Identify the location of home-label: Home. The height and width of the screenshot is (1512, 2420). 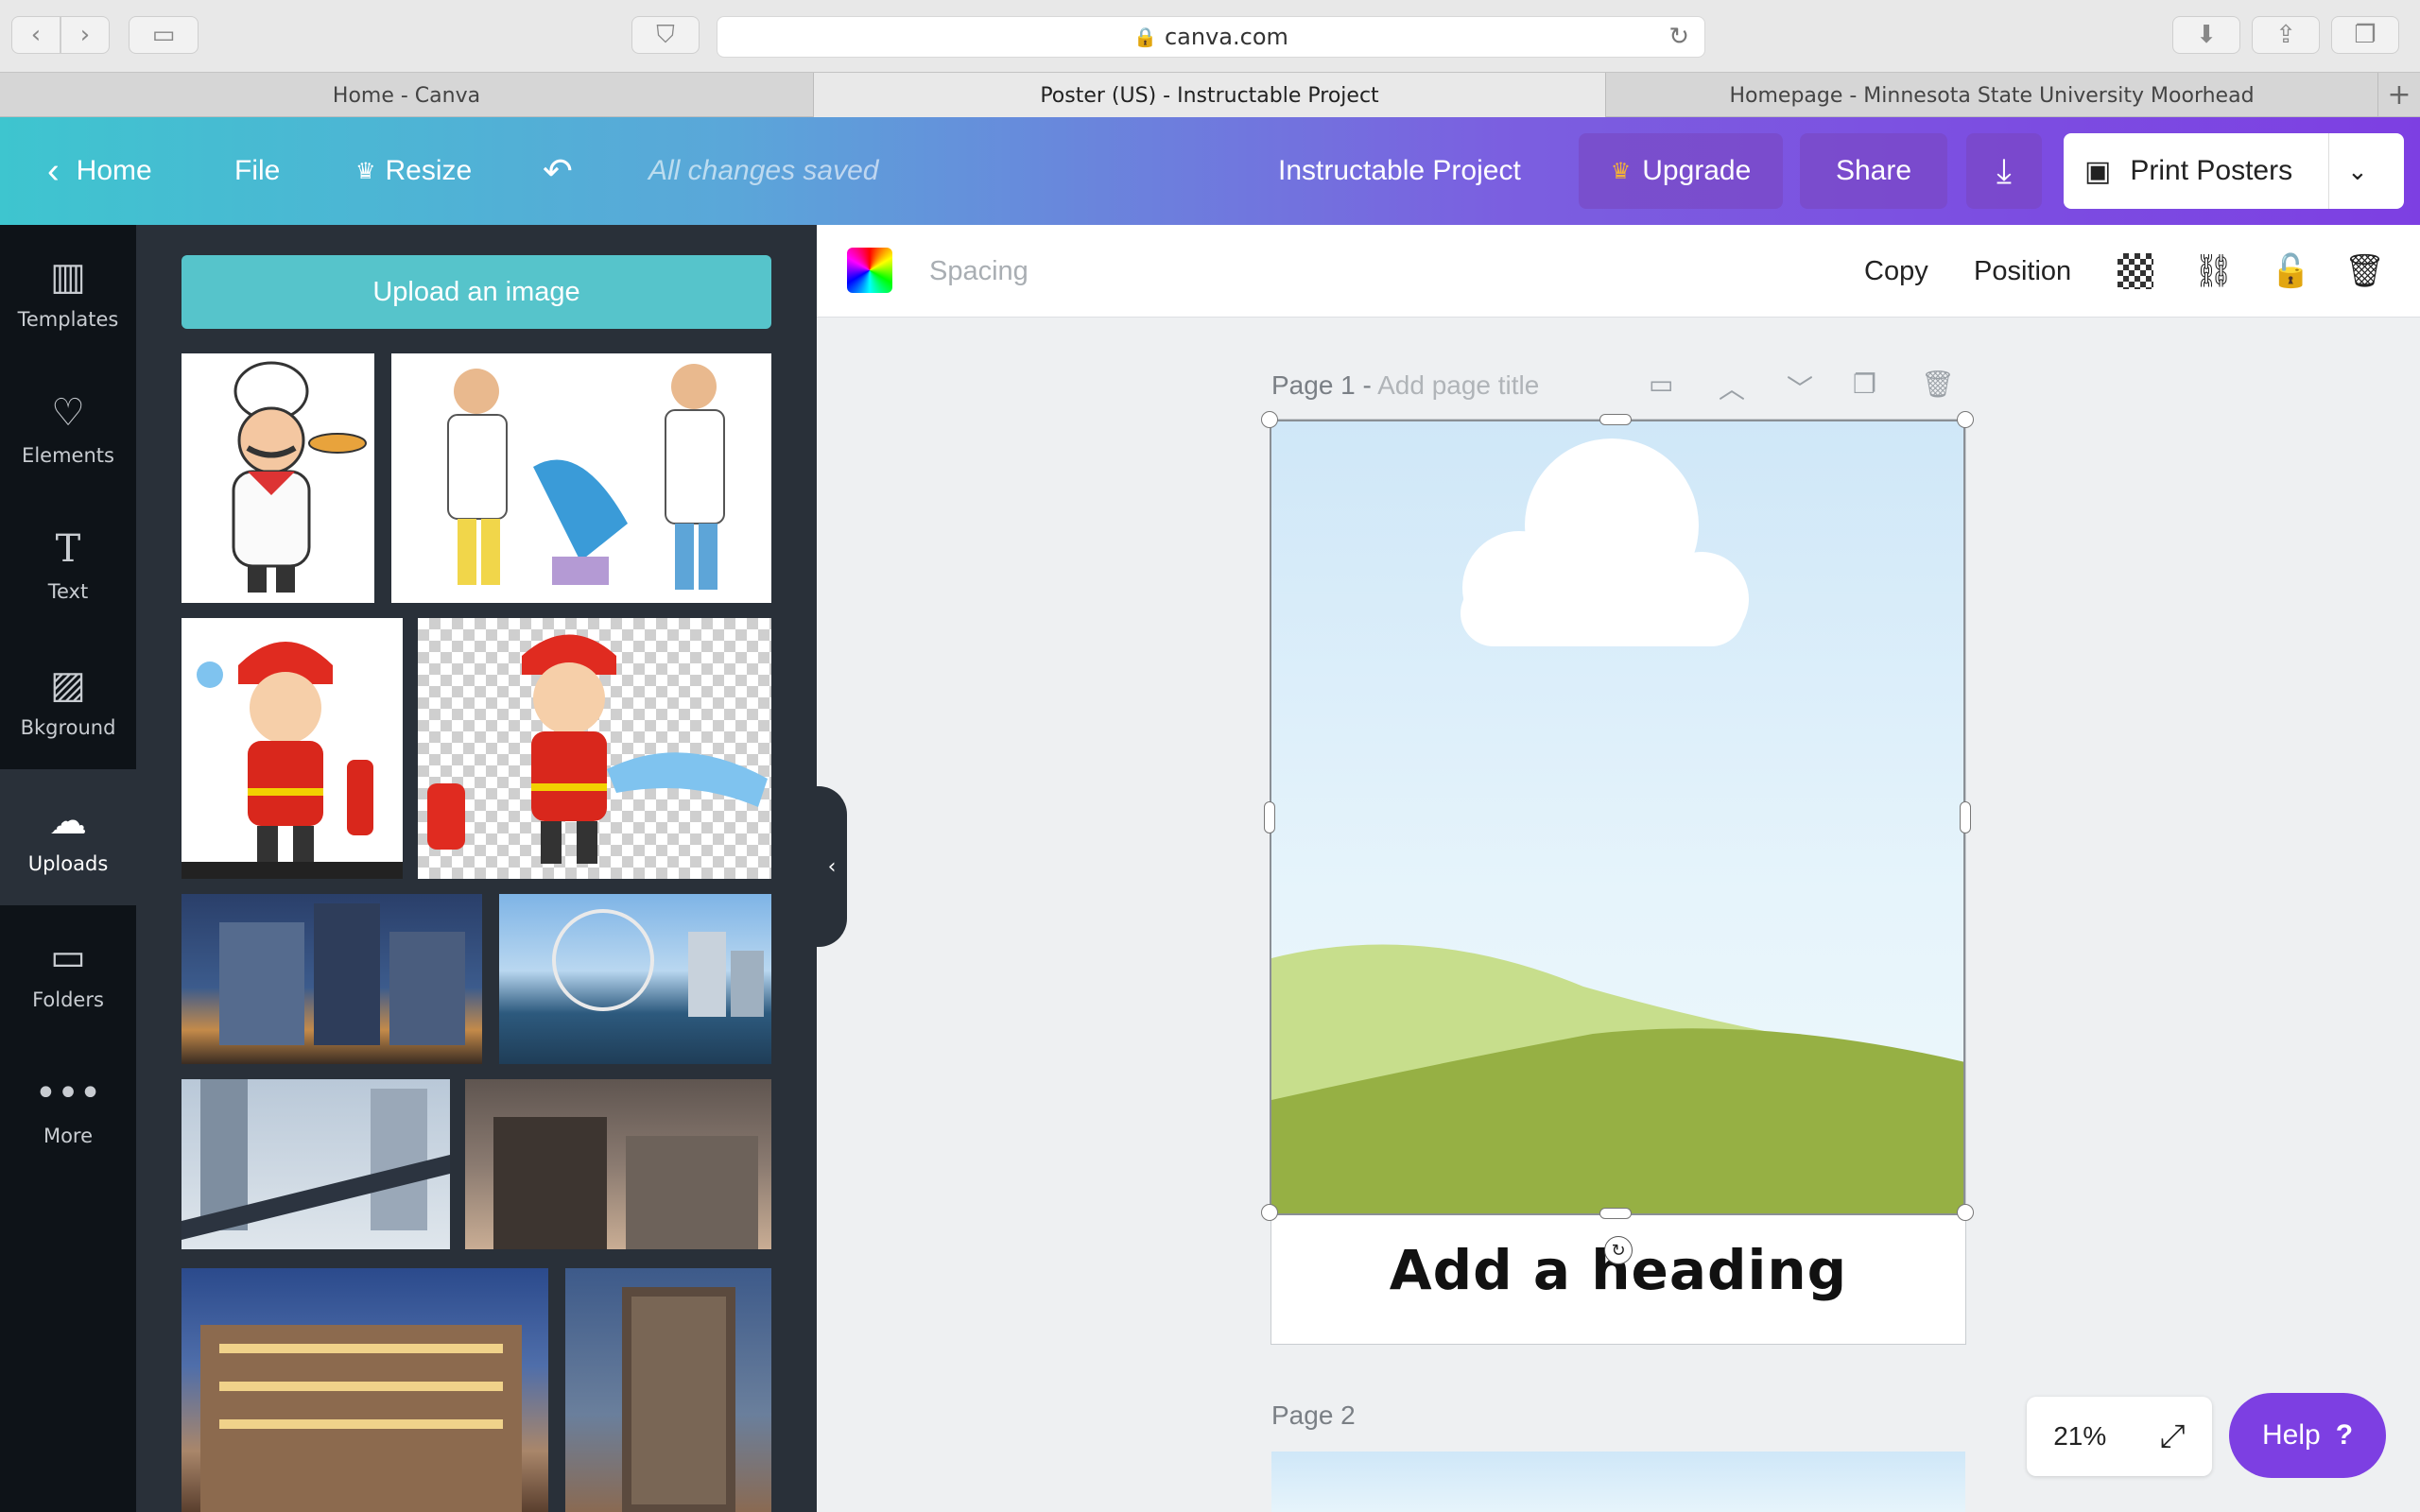
(114, 170).